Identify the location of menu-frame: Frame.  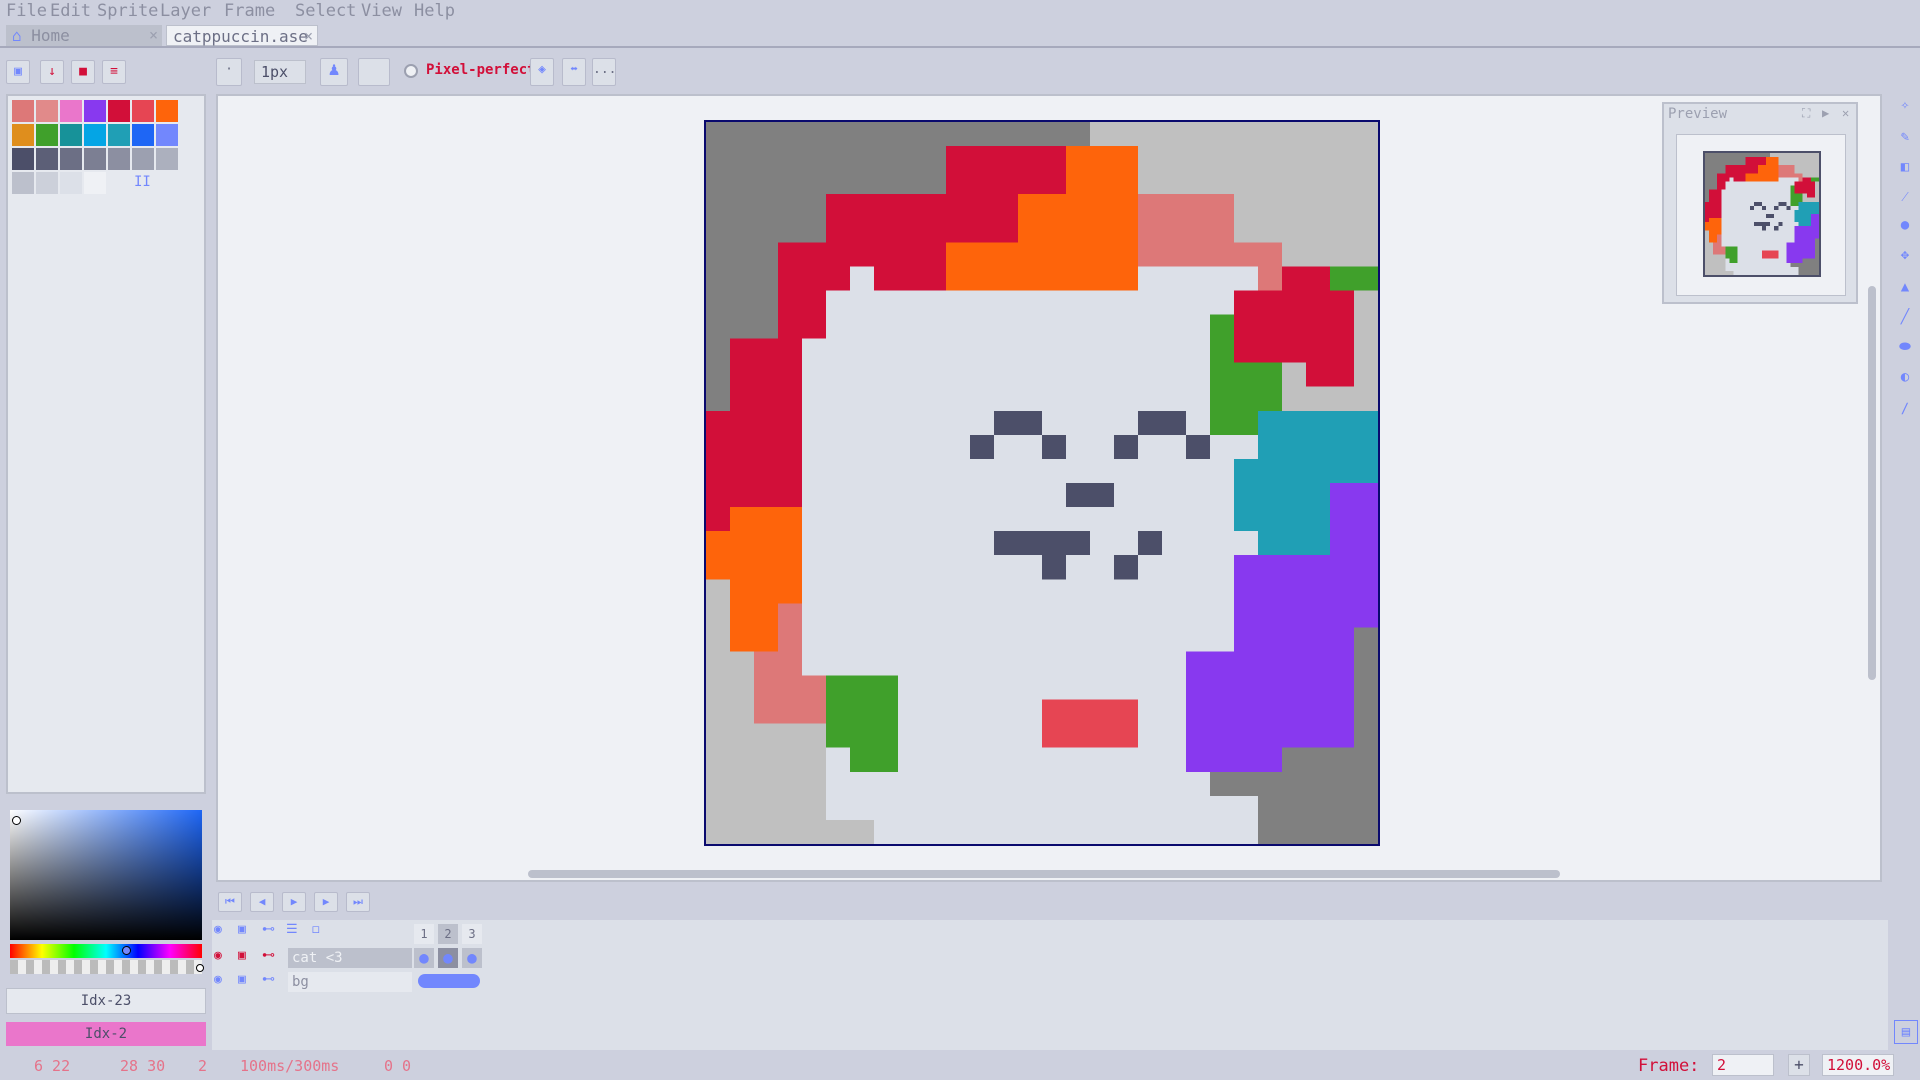
(249, 11).